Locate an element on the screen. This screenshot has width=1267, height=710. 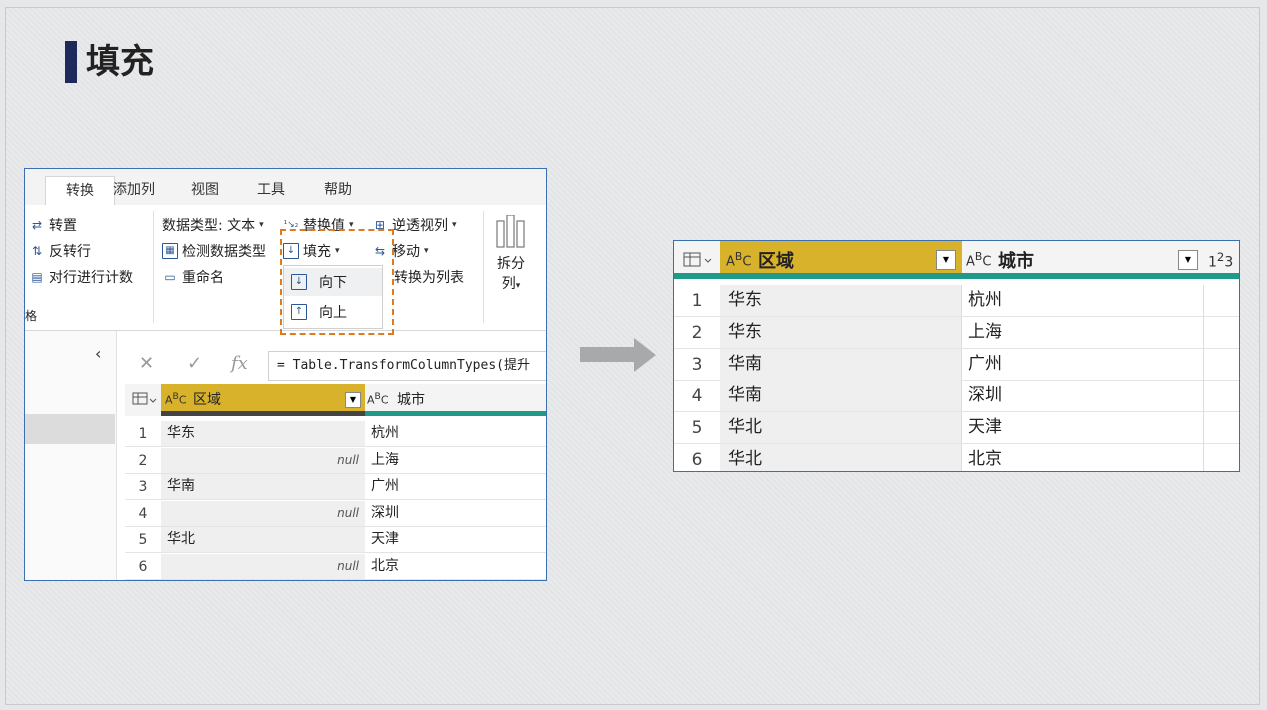
query-selected-item is located at coordinates (70, 429).